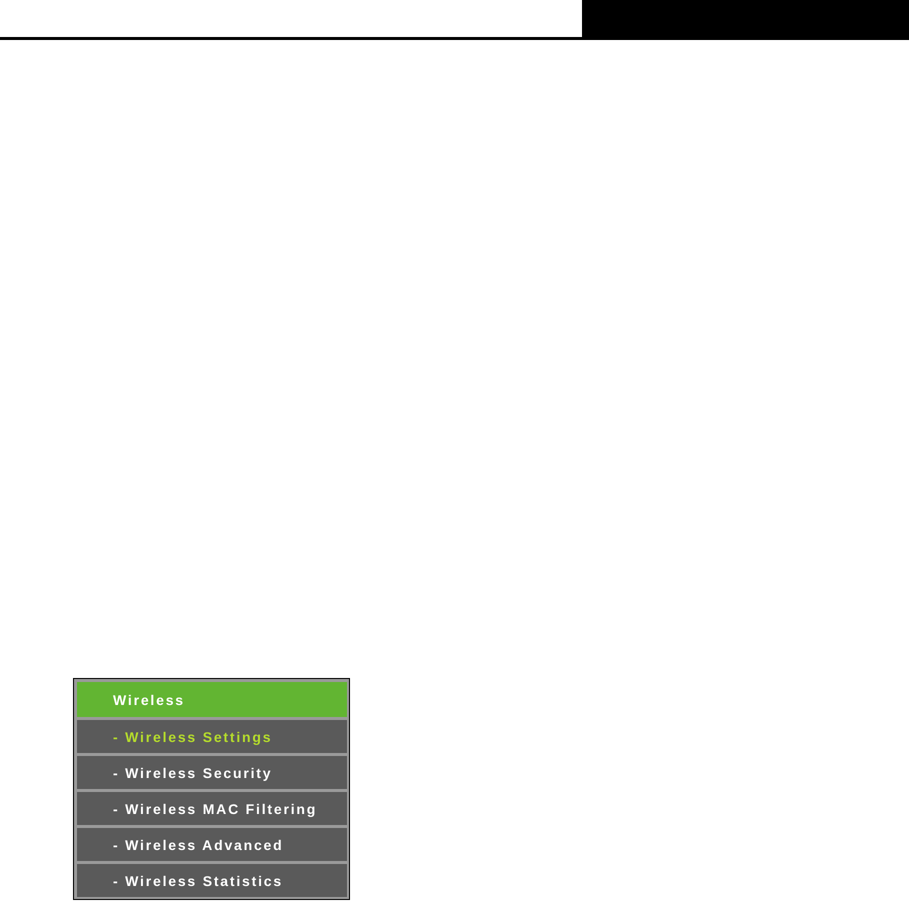 Image resolution: width=909 pixels, height=901 pixels. What do you see at coordinates (212, 772) in the screenshot?
I see `menu-item: - Wireless Security` at bounding box center [212, 772].